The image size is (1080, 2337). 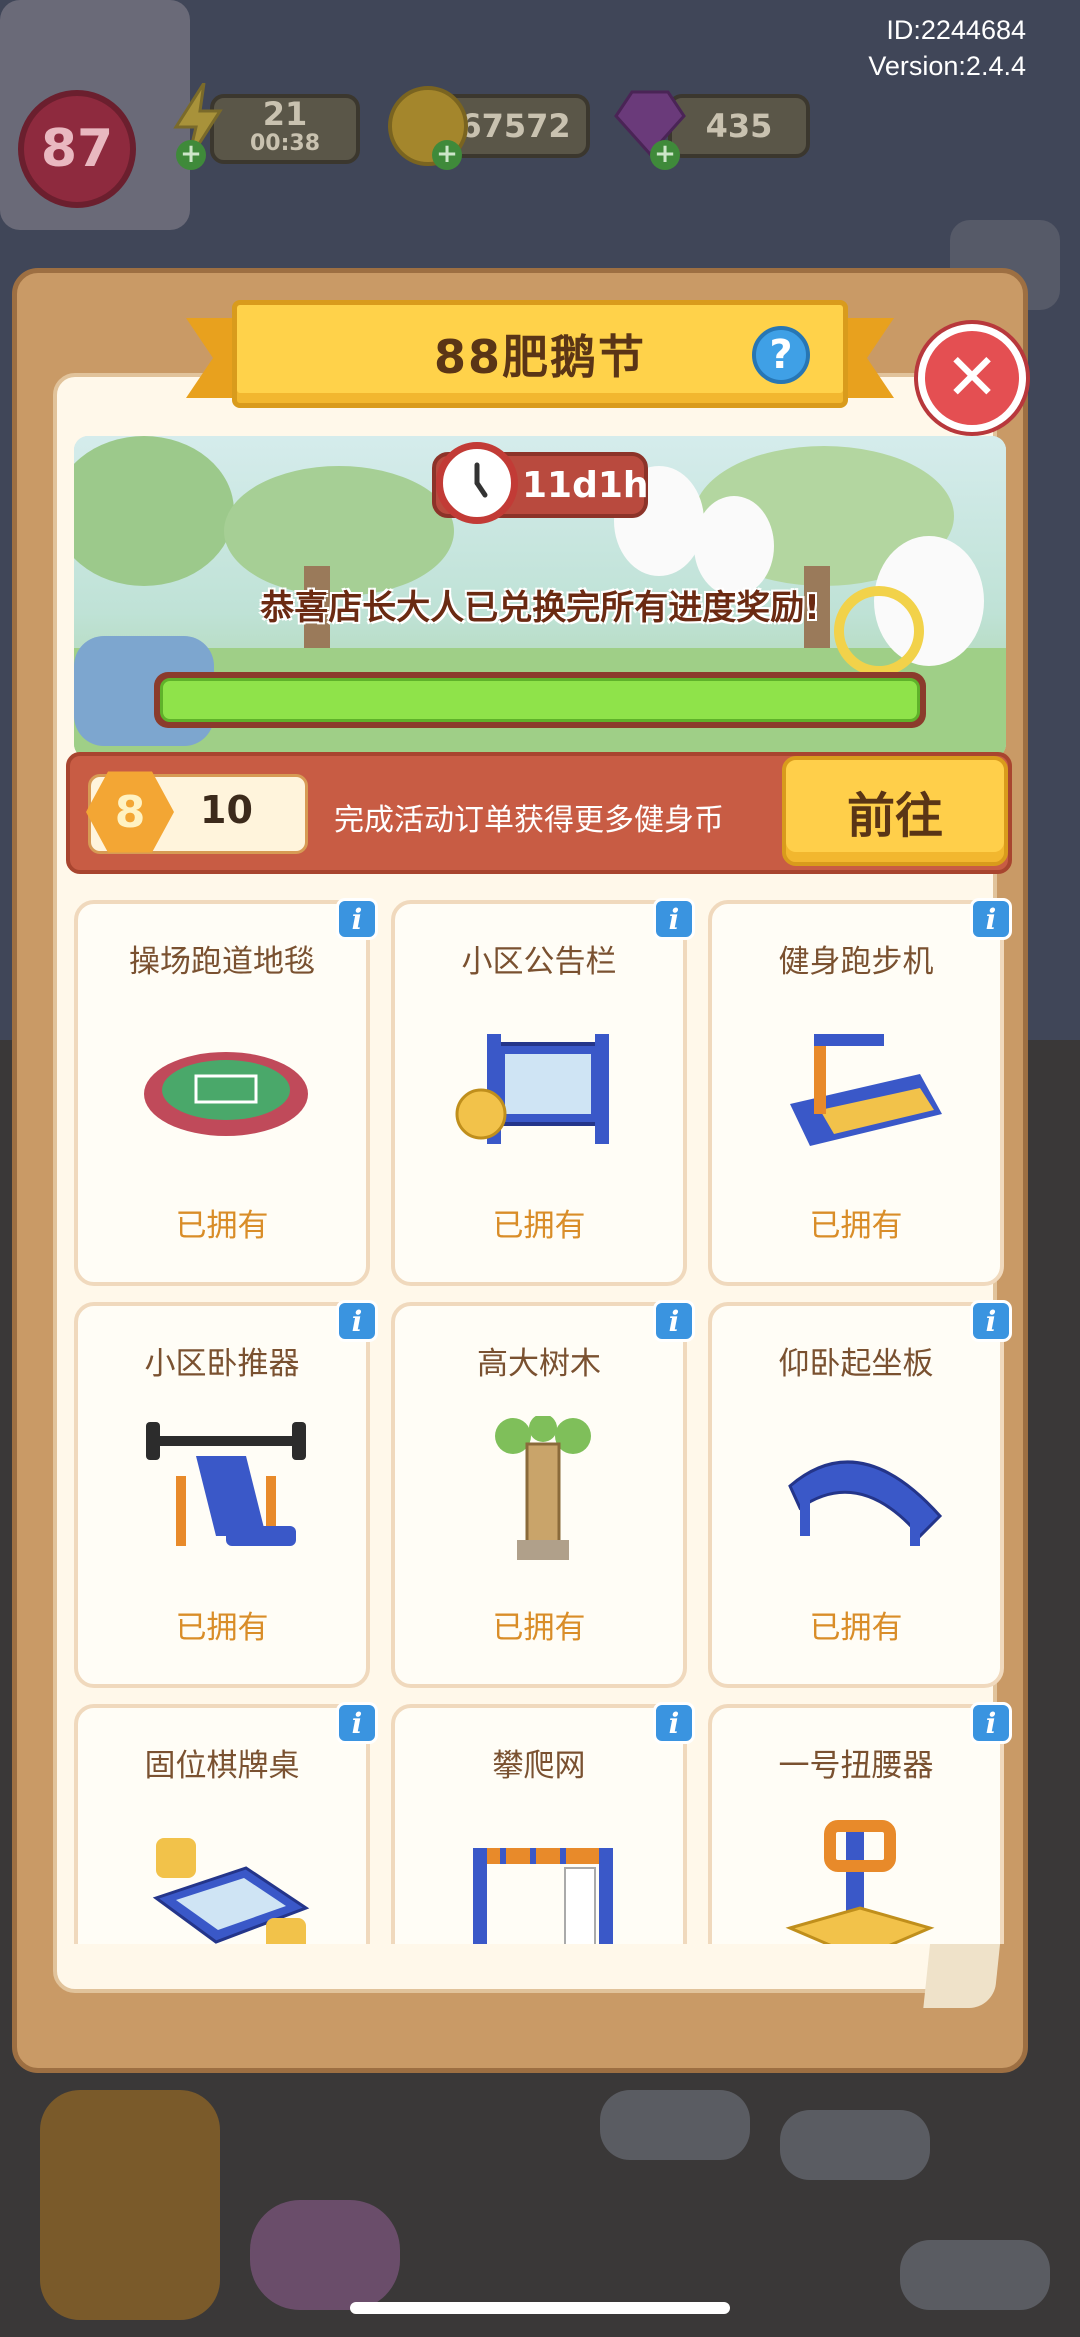 I want to click on reward-card: 仰卧起坐板 已拥有 i, so click(x=860, y=1494).